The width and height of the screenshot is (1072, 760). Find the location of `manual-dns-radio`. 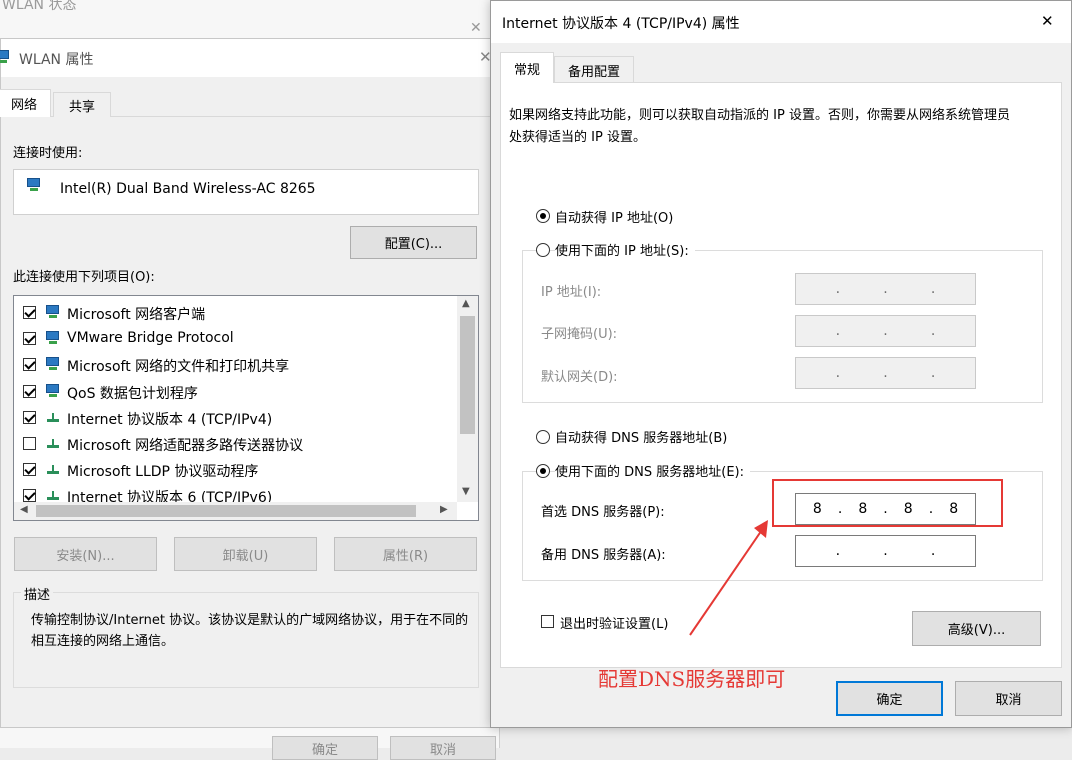

manual-dns-radio is located at coordinates (543, 471).